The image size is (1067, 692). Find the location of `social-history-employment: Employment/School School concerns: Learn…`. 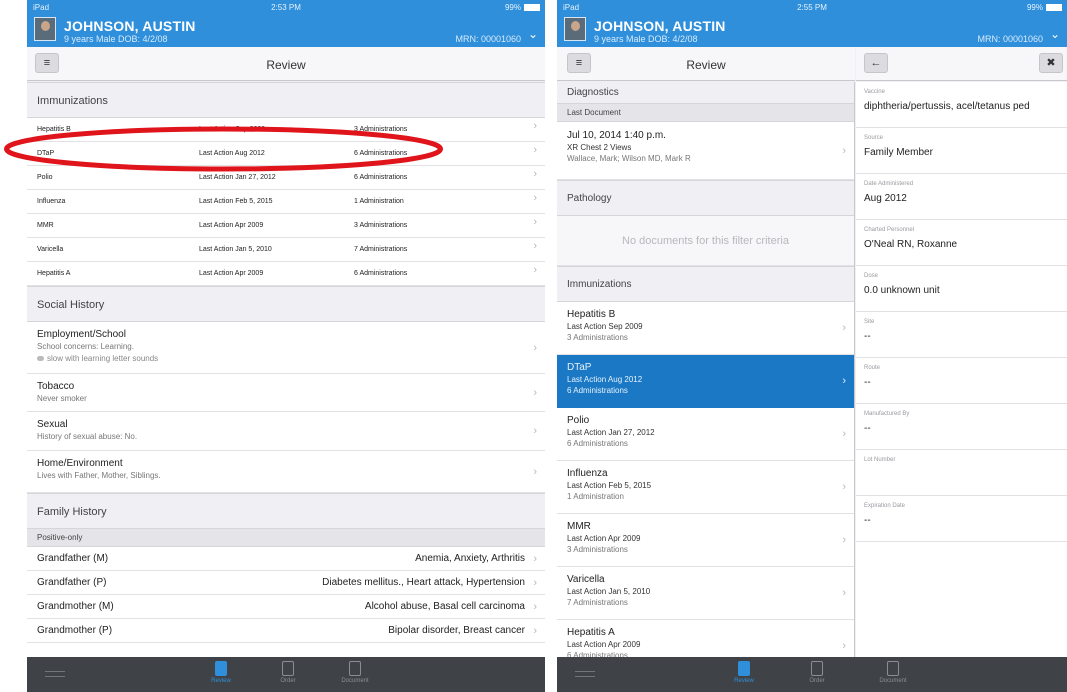

social-history-employment: Employment/School School concerns: Learn… is located at coordinates (286, 348).